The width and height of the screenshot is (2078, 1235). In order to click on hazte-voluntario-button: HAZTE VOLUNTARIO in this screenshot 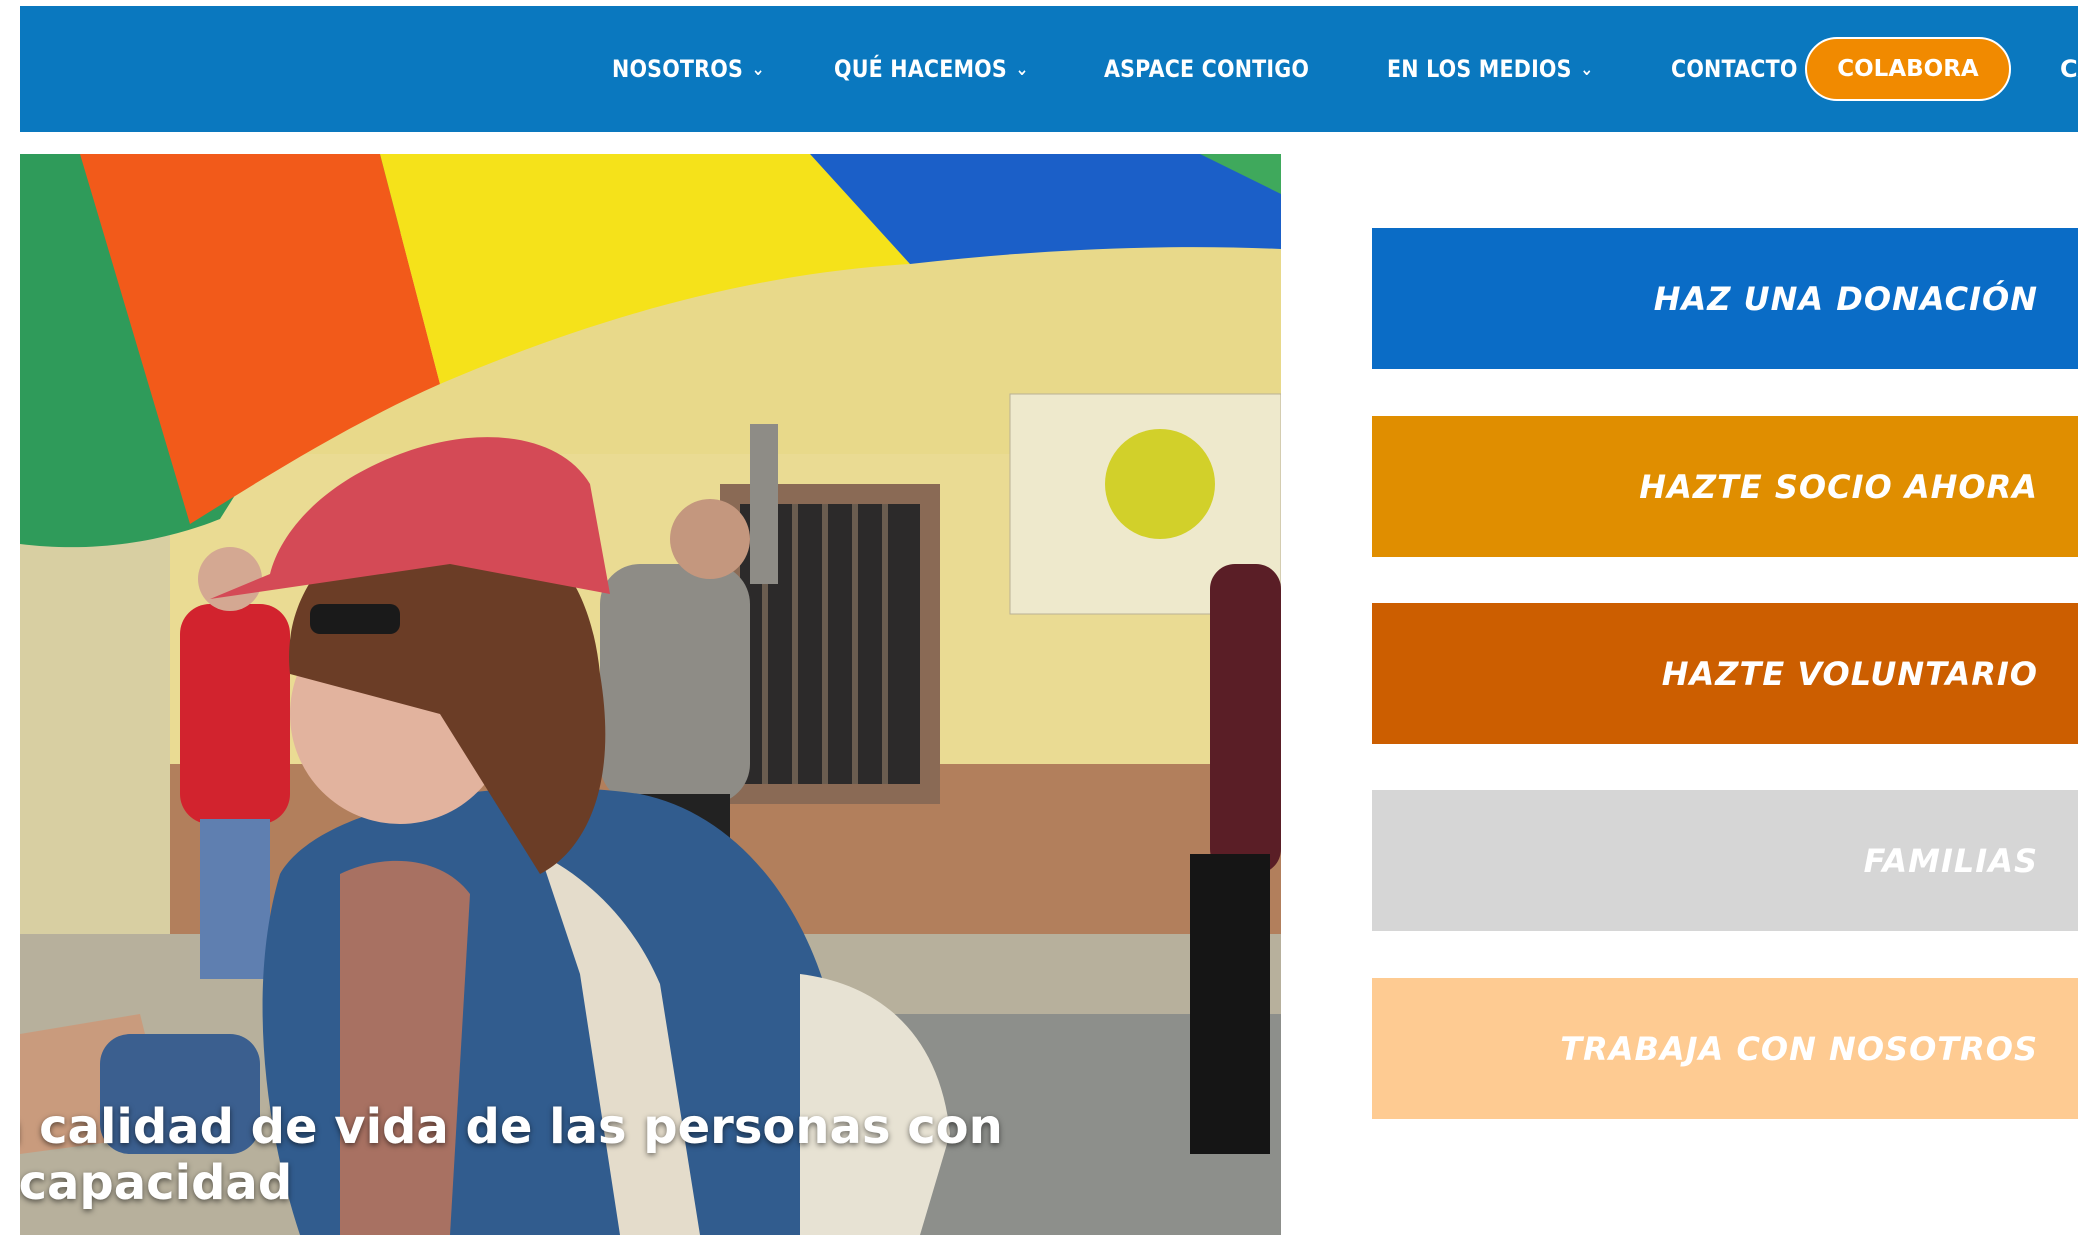, I will do `click(1725, 673)`.